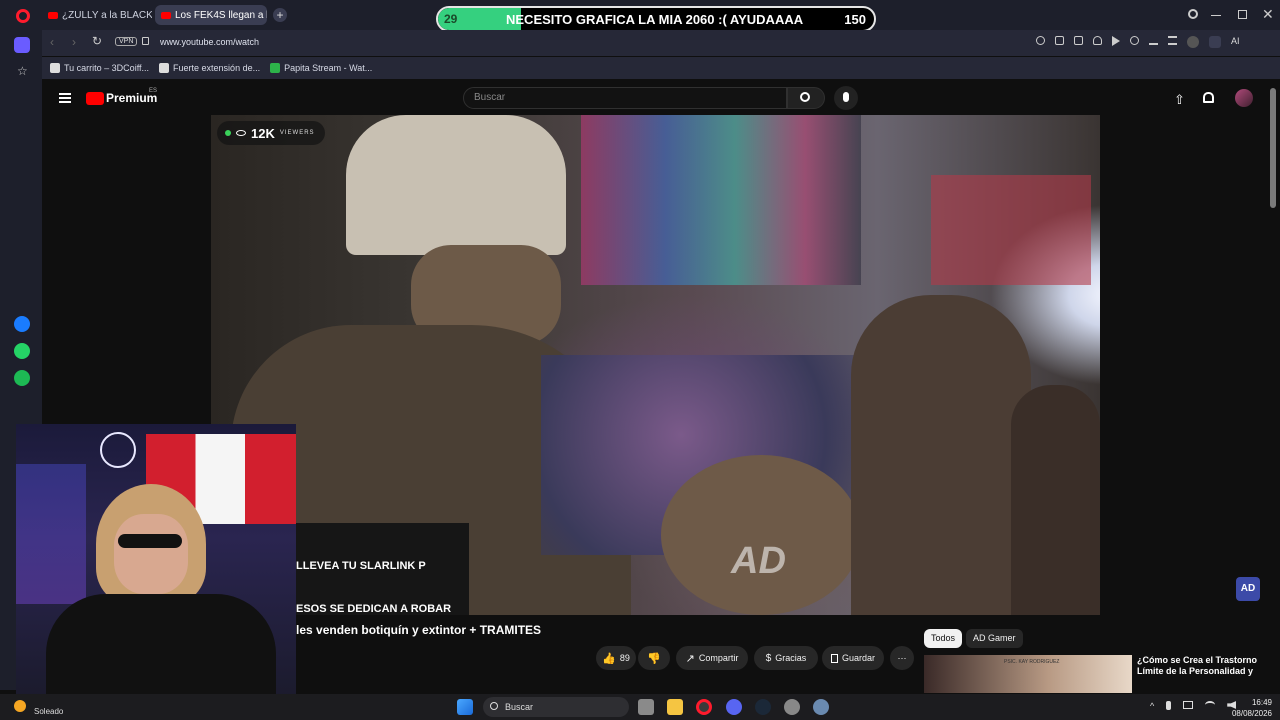  I want to click on mic-tray-icon, so click(1169, 705).